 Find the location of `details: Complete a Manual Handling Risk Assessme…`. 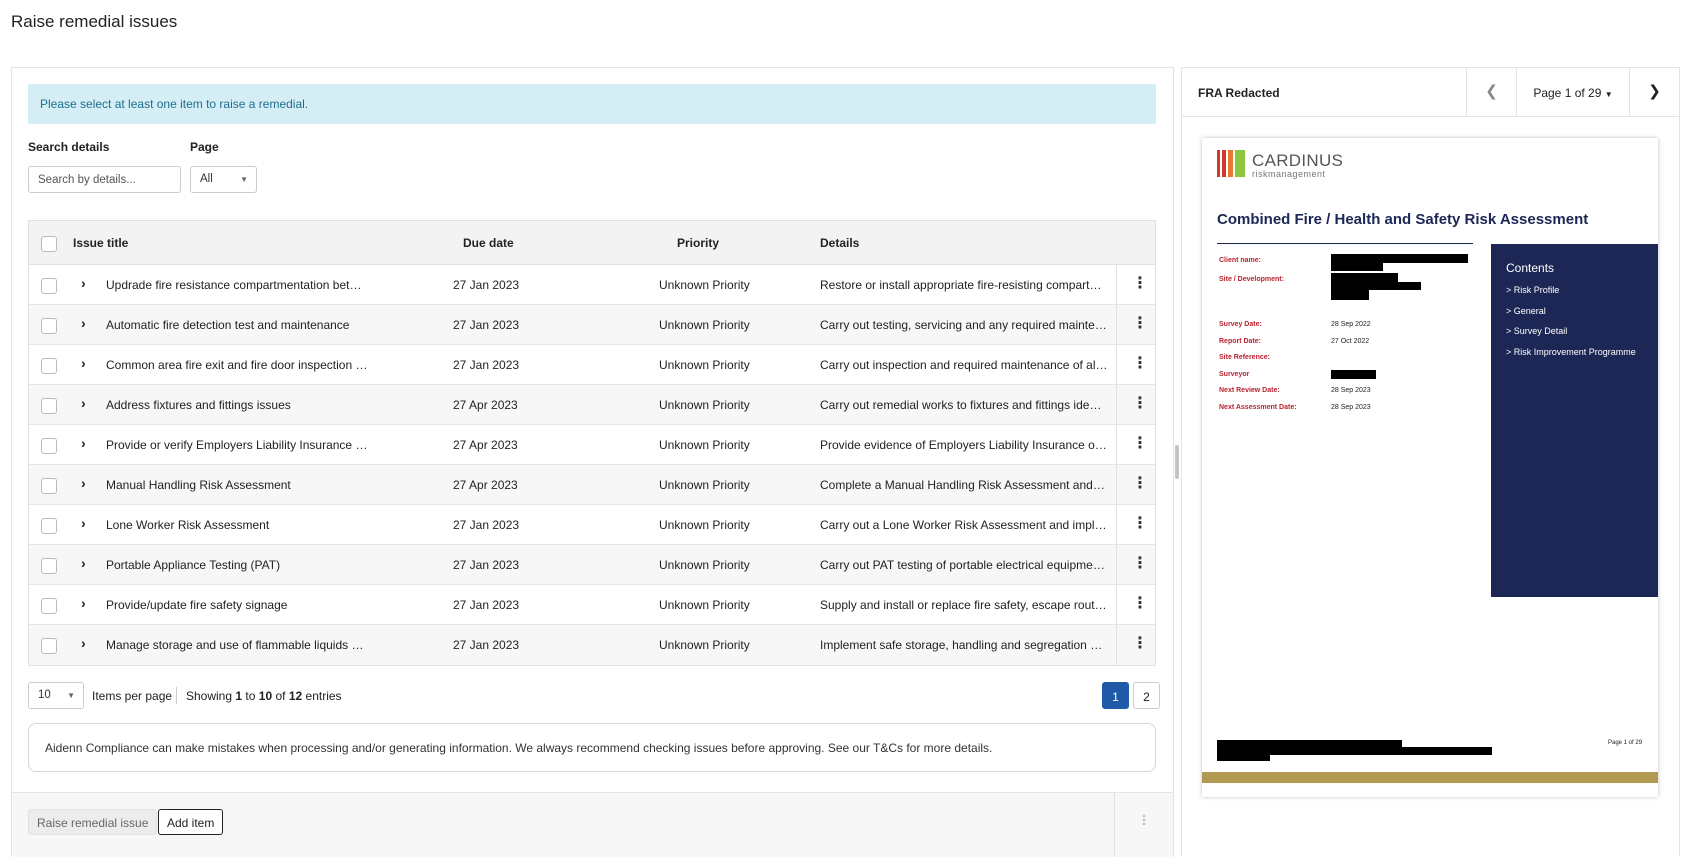

details: Complete a Manual Handling Risk Assessme… is located at coordinates (964, 485).